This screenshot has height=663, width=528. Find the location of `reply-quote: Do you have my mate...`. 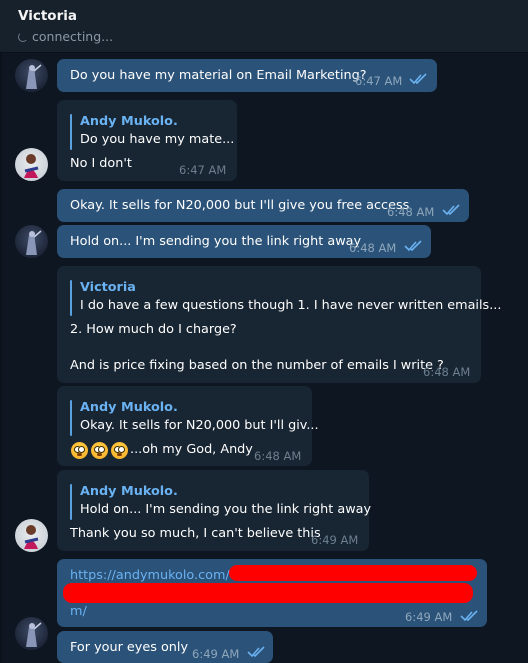

reply-quote: Do you have my mate... is located at coordinates (157, 140).